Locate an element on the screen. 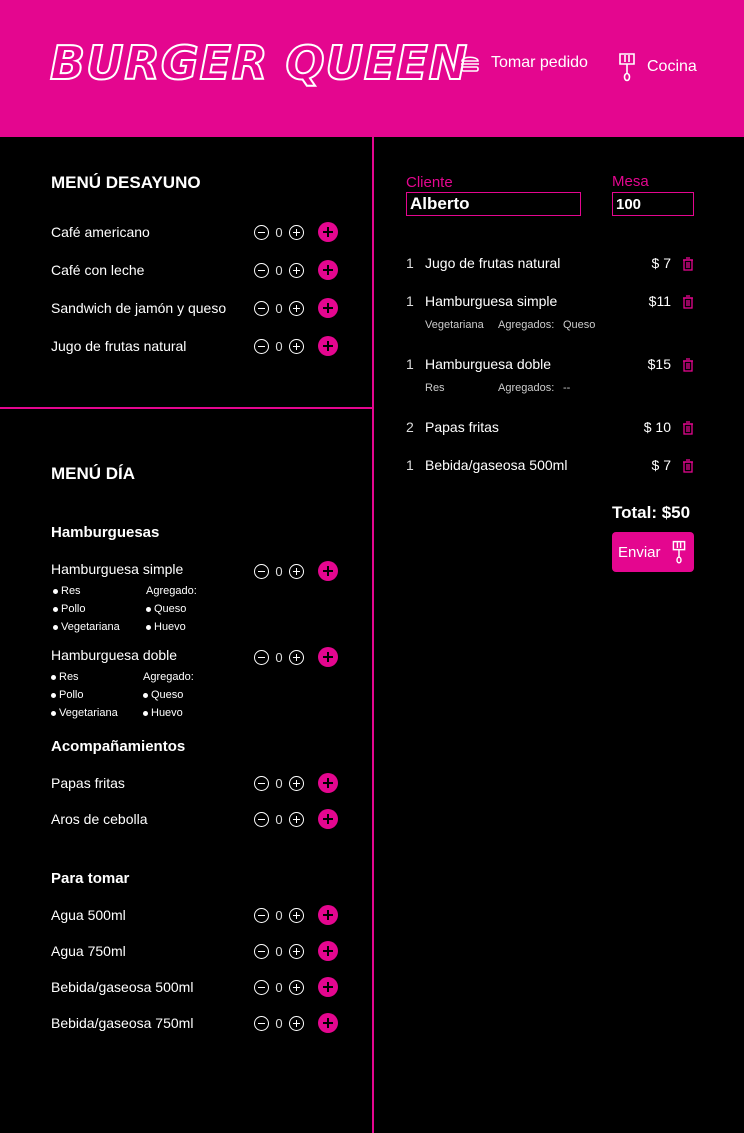  option-label: Vegetariana is located at coordinates (88, 713).